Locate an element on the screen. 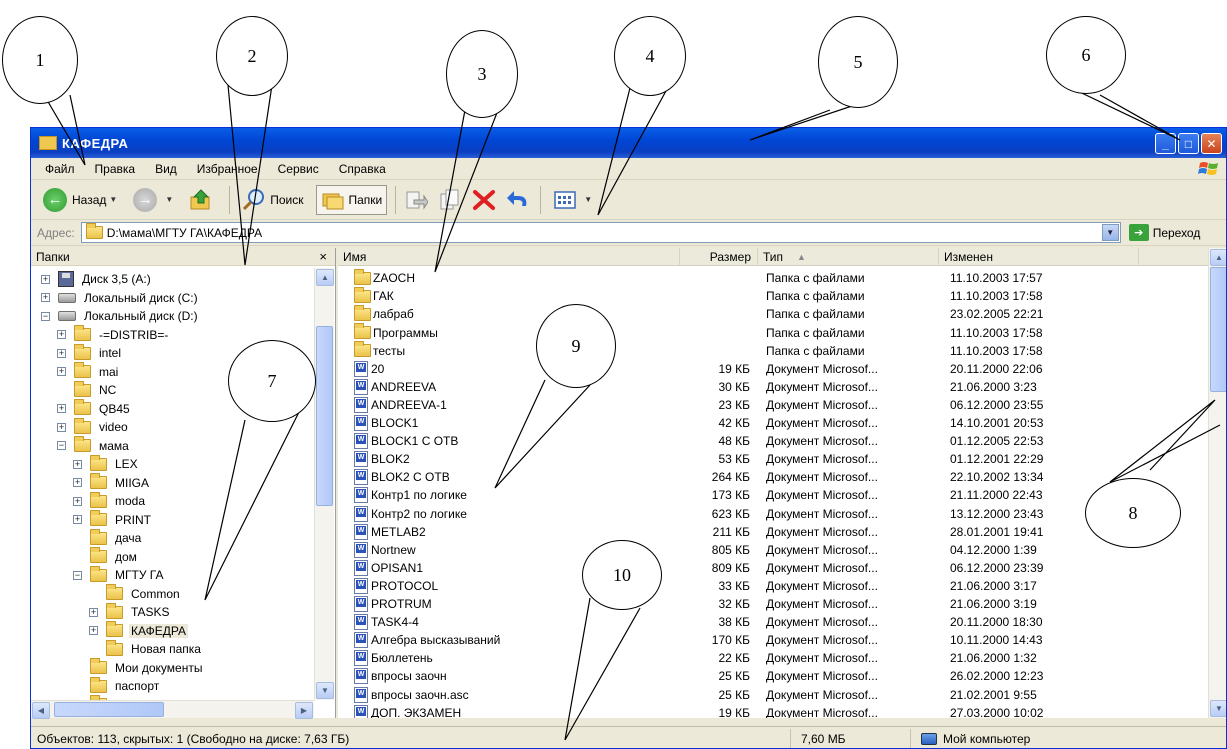 This screenshot has height=749, width=1227. tree-item: паспорт is located at coordinates (117, 686).